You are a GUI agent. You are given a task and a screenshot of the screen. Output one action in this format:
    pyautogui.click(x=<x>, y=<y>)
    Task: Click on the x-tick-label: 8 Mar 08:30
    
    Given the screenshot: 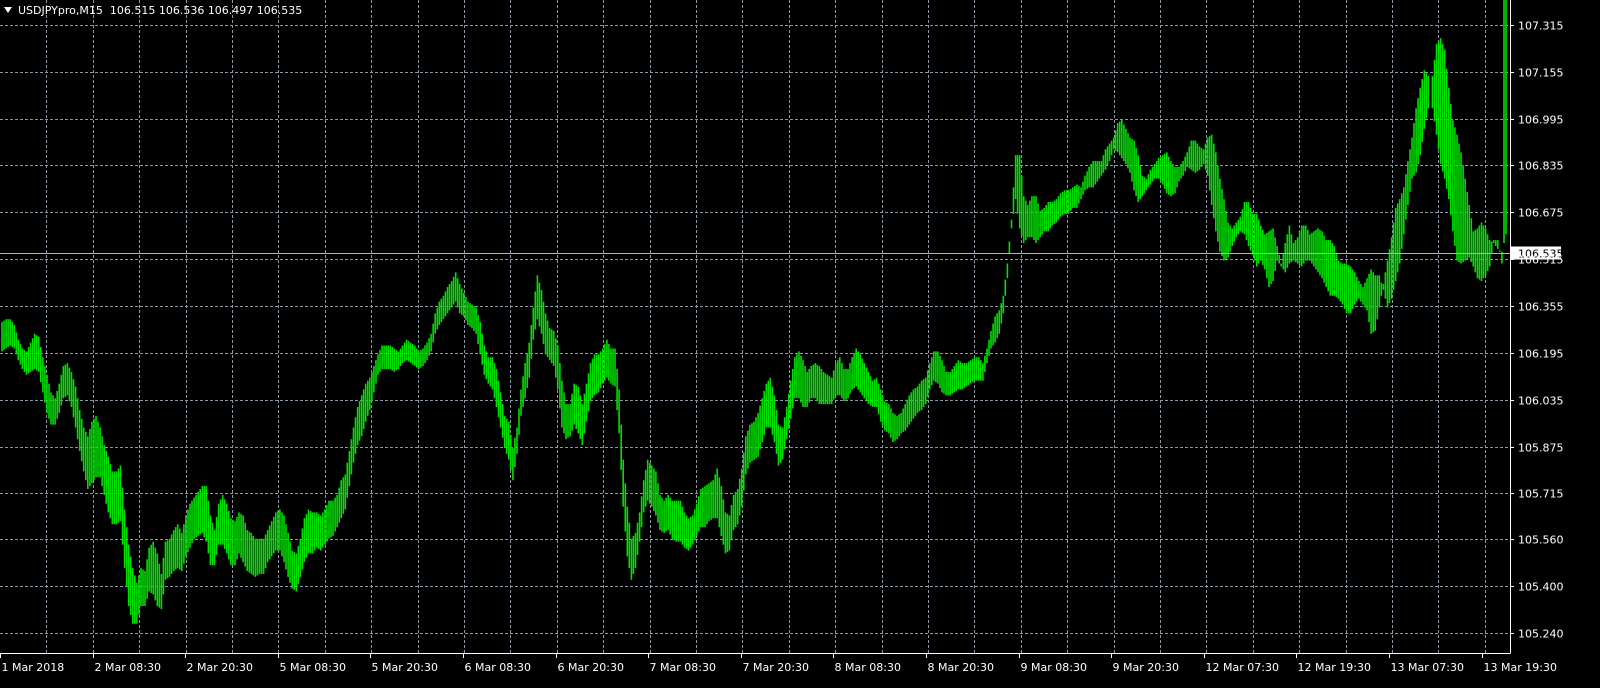 What is the action you would take?
    pyautogui.click(x=868, y=667)
    